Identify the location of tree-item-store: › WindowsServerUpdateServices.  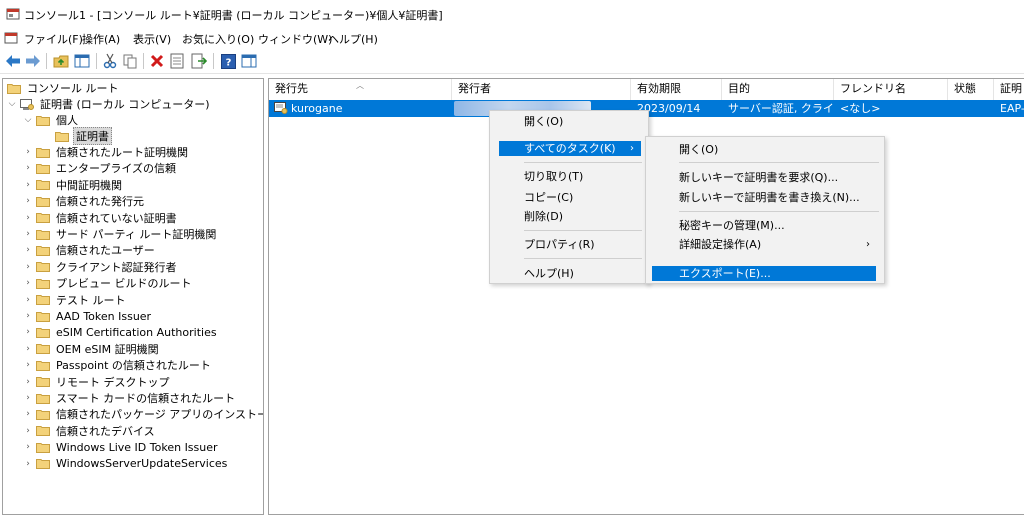
(126, 464).